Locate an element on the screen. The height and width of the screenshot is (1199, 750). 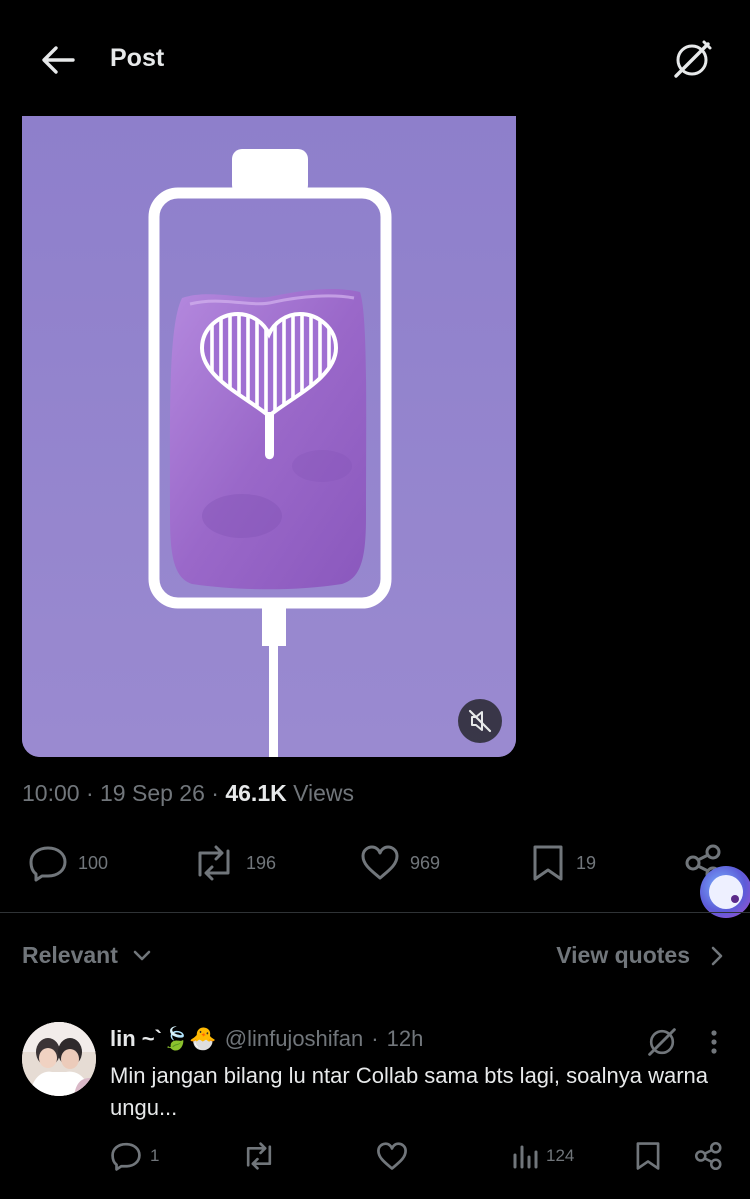
reply-grok-button is located at coordinates (662, 1042).